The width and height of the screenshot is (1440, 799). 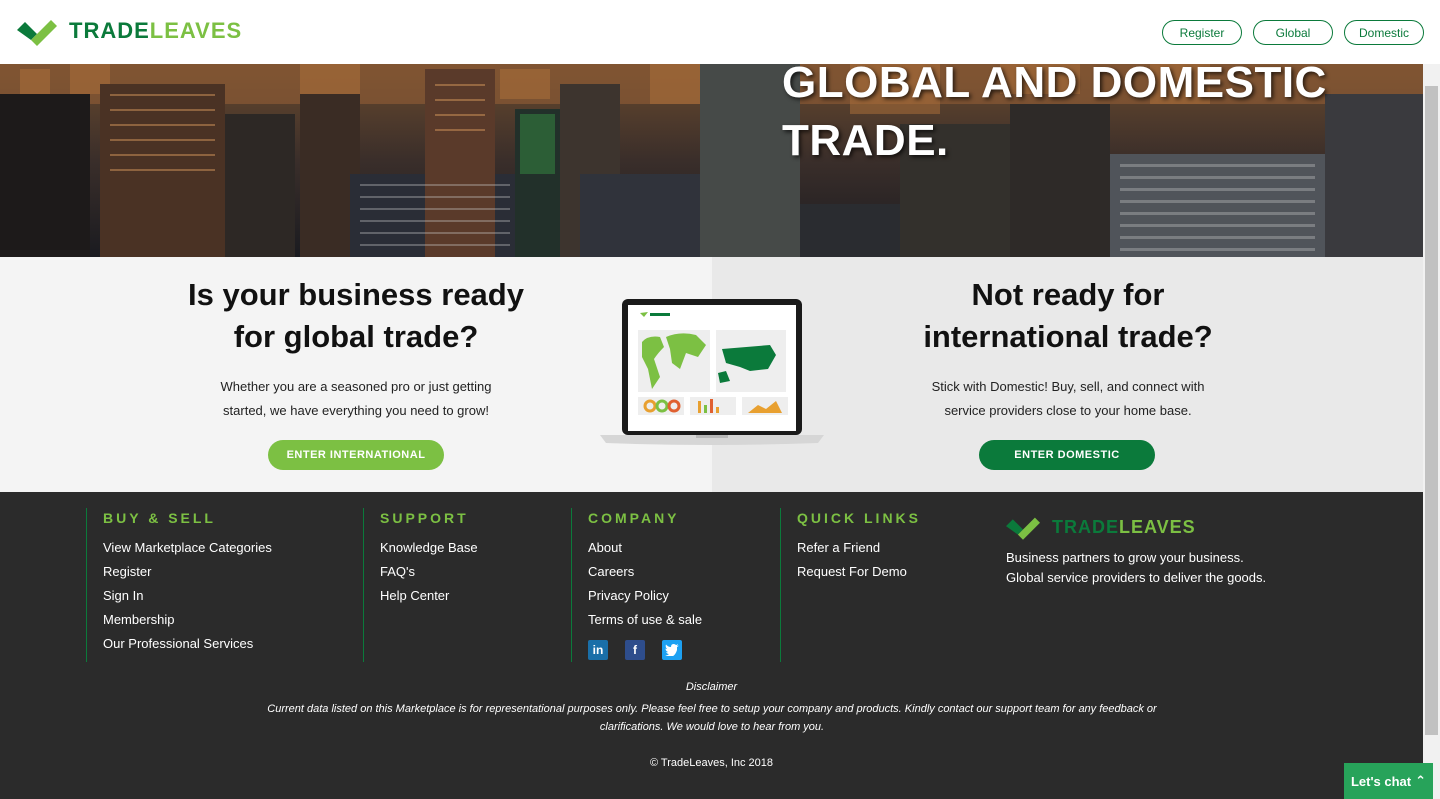 I want to click on footer-link-register: Register, so click(x=233, y=572).